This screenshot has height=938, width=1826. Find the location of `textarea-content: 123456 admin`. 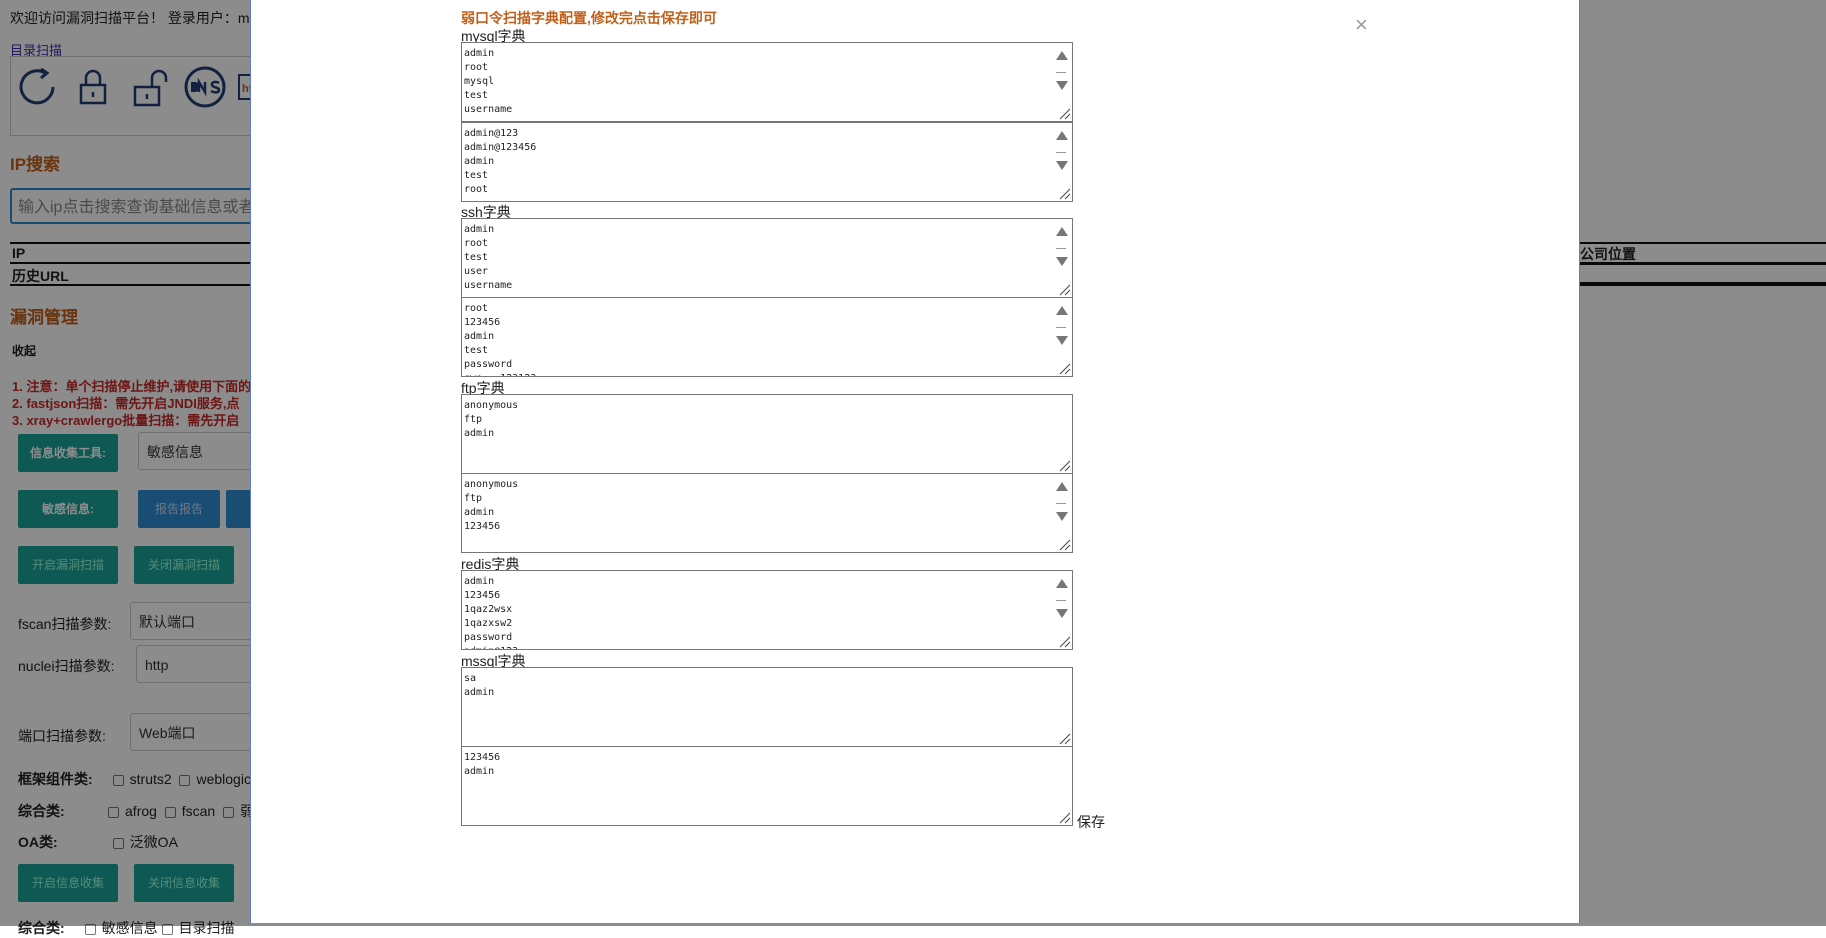

textarea-content: 123456 admin is located at coordinates (482, 765).